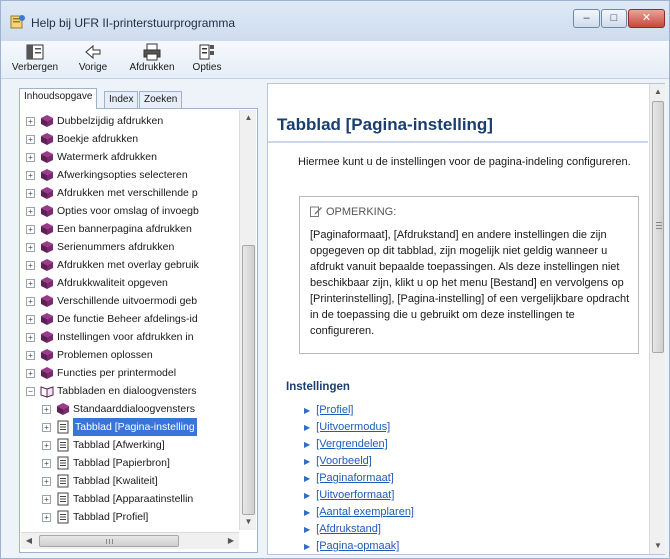 The height and width of the screenshot is (559, 670). I want to click on settings-link: [Vergrendelen], so click(352, 444).